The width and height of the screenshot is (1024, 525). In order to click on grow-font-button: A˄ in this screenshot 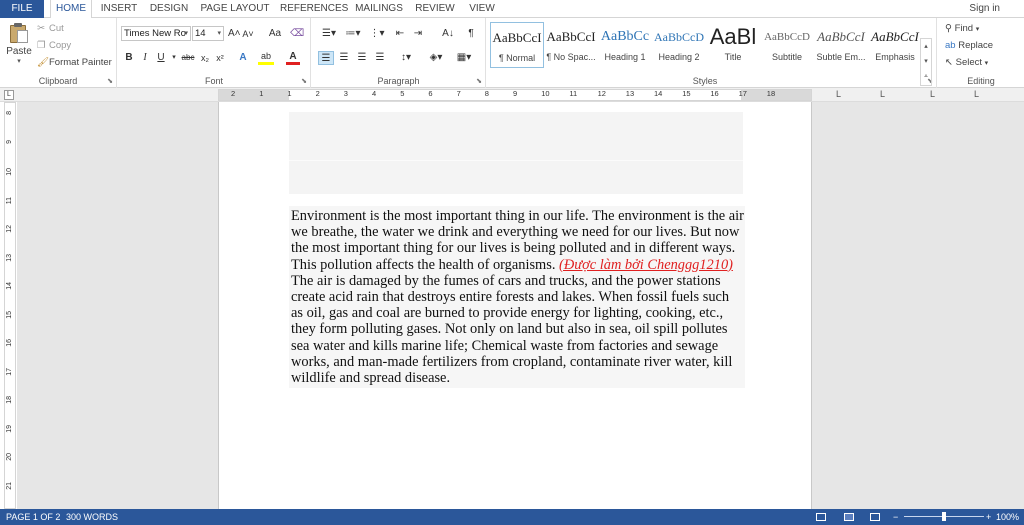, I will do `click(234, 34)`.